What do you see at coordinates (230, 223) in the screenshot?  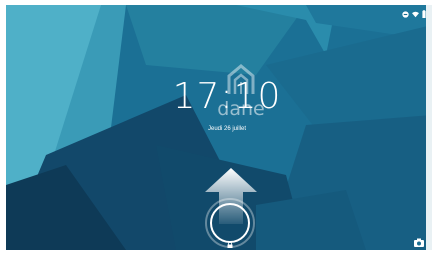 I see `unlock-button` at bounding box center [230, 223].